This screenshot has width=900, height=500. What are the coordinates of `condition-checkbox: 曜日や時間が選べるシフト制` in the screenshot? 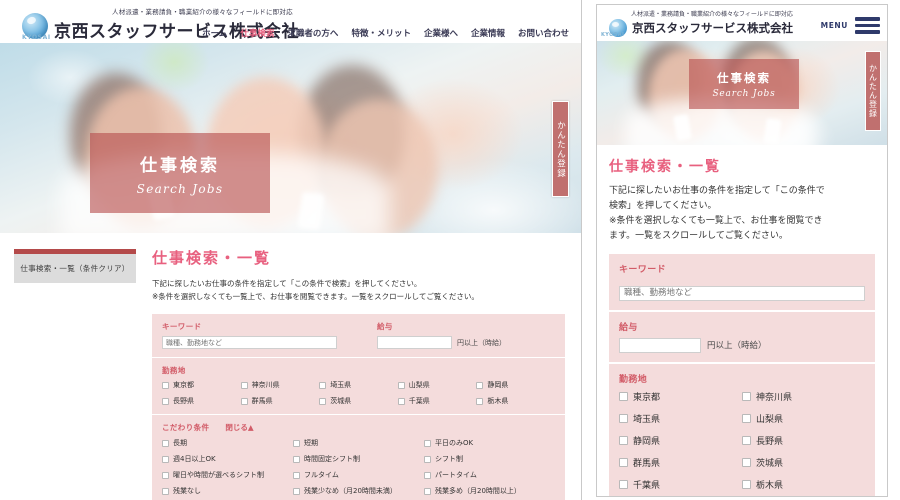 It's located at (227, 475).